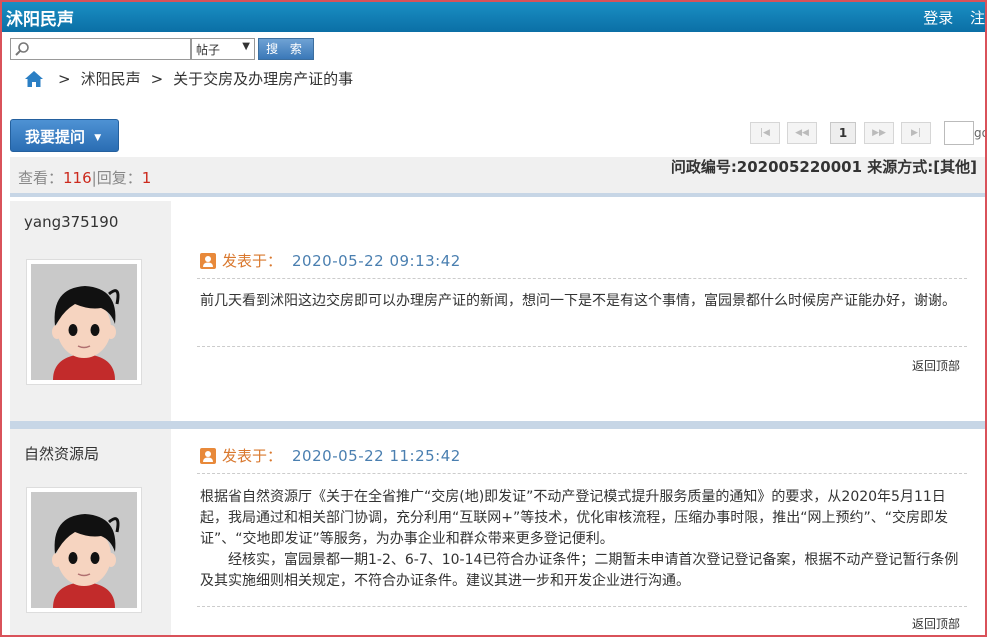  What do you see at coordinates (879, 133) in the screenshot?
I see `pager-next-button: ▶▶` at bounding box center [879, 133].